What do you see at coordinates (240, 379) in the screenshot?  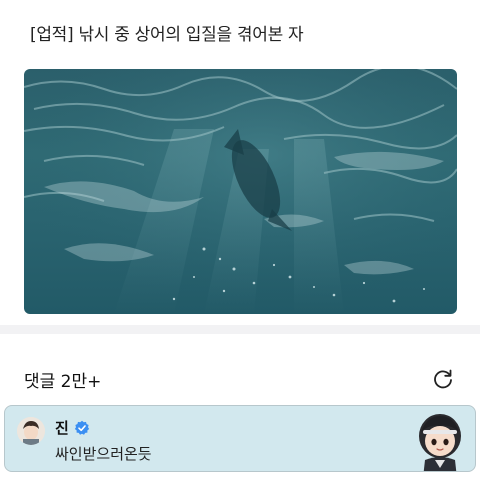 I see `comments-header: 댓글 2만+` at bounding box center [240, 379].